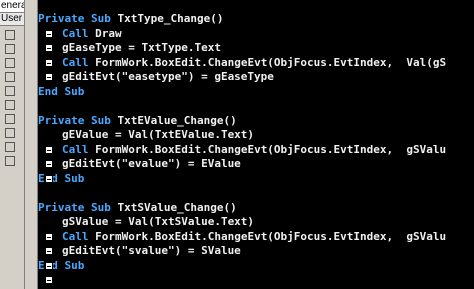  I want to click on code-text: gEaseType = TxtType.Text, so click(141, 47).